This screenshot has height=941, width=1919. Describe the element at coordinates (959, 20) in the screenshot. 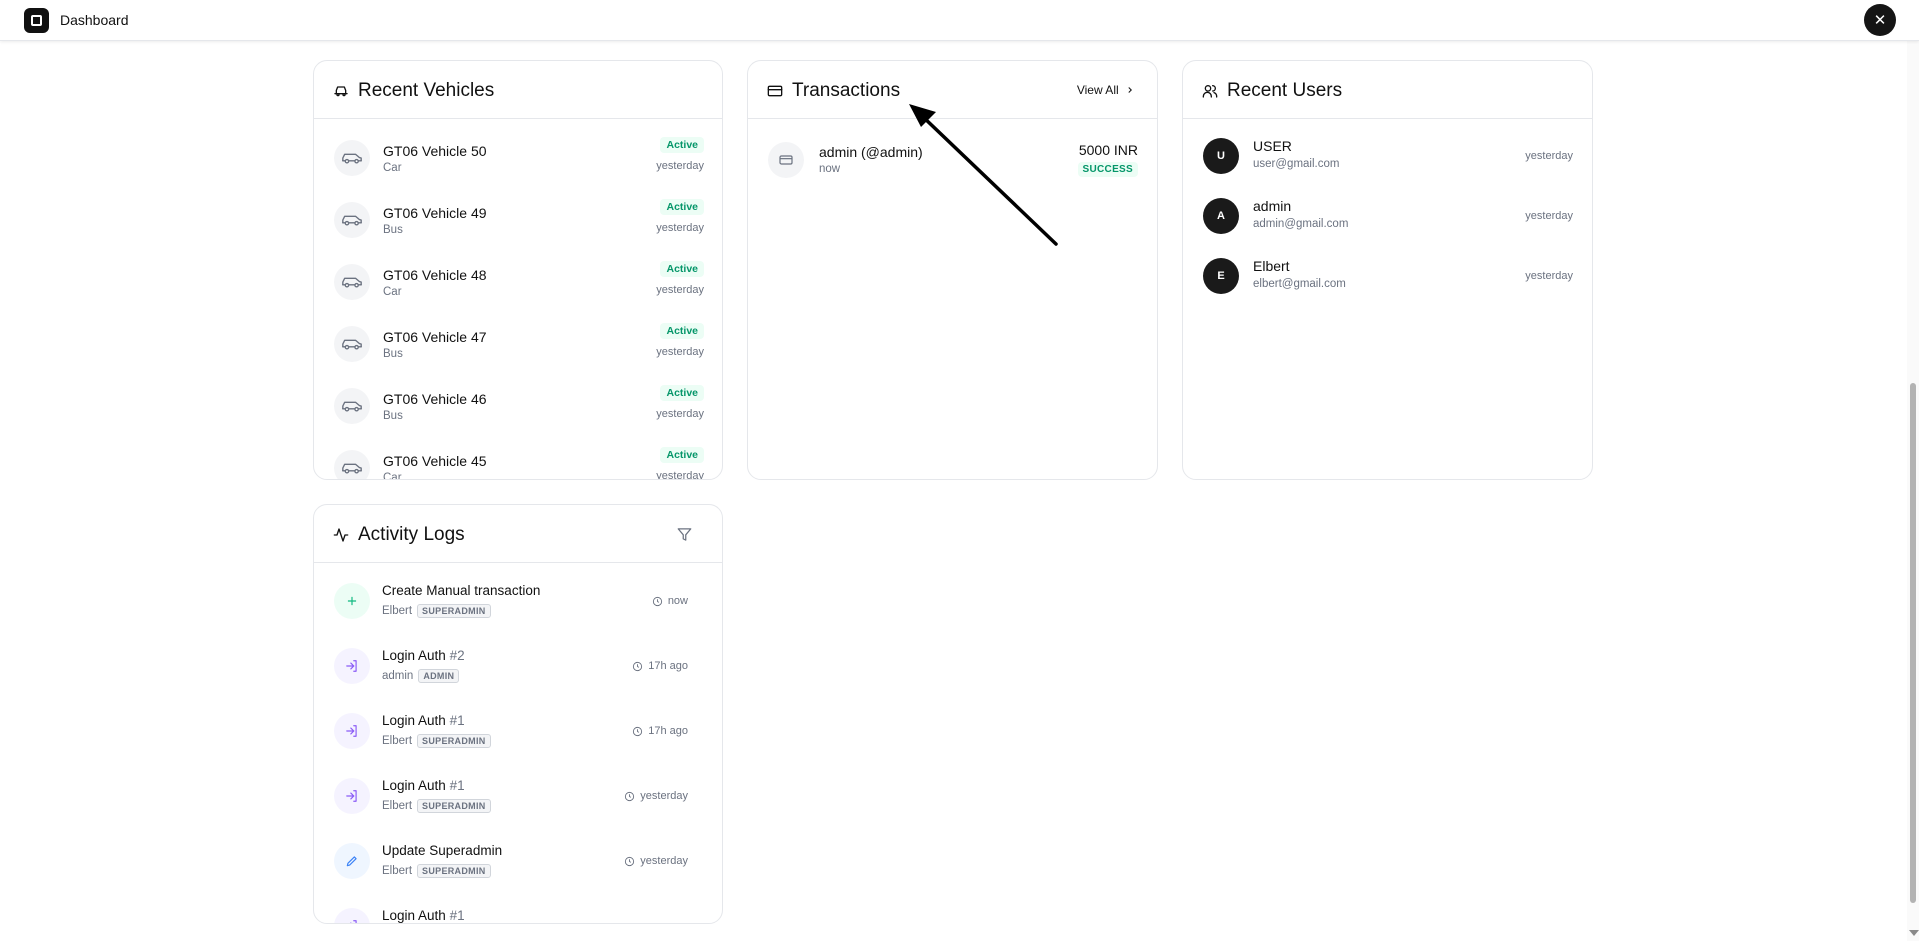

I see `top-bar: Dashboard ✕` at that location.